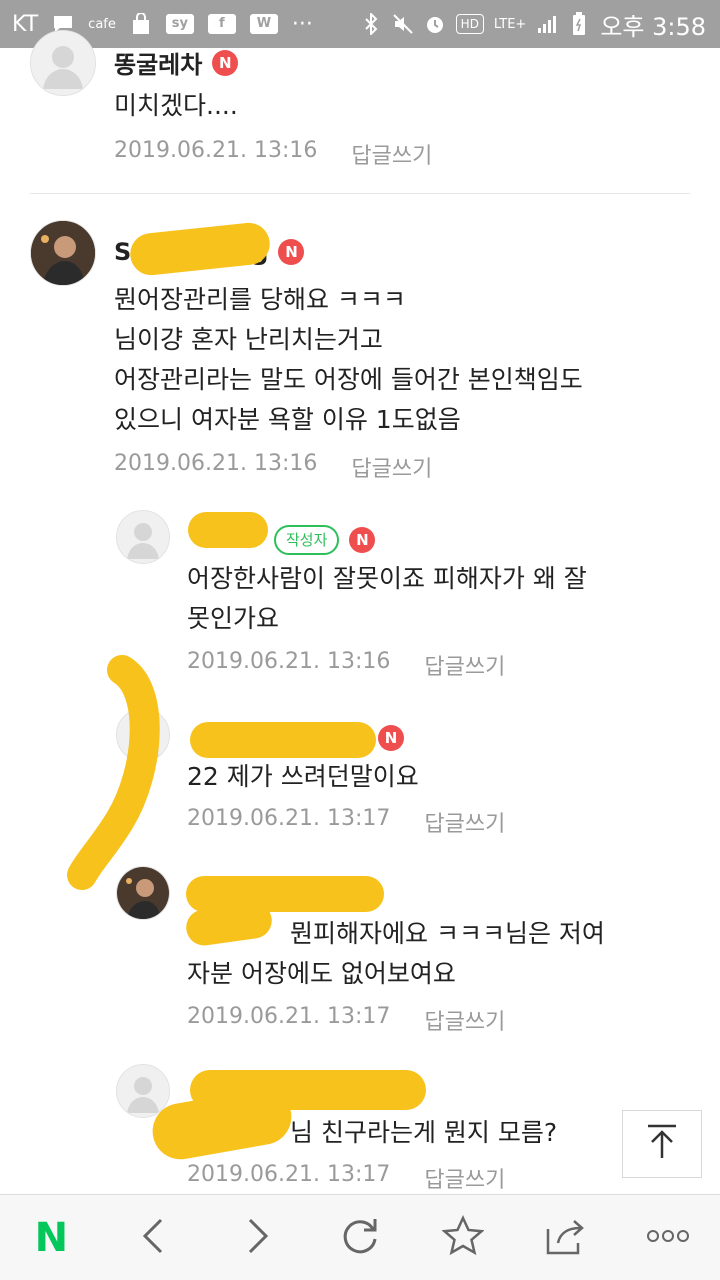  I want to click on more-icon, so click(668, 1237).